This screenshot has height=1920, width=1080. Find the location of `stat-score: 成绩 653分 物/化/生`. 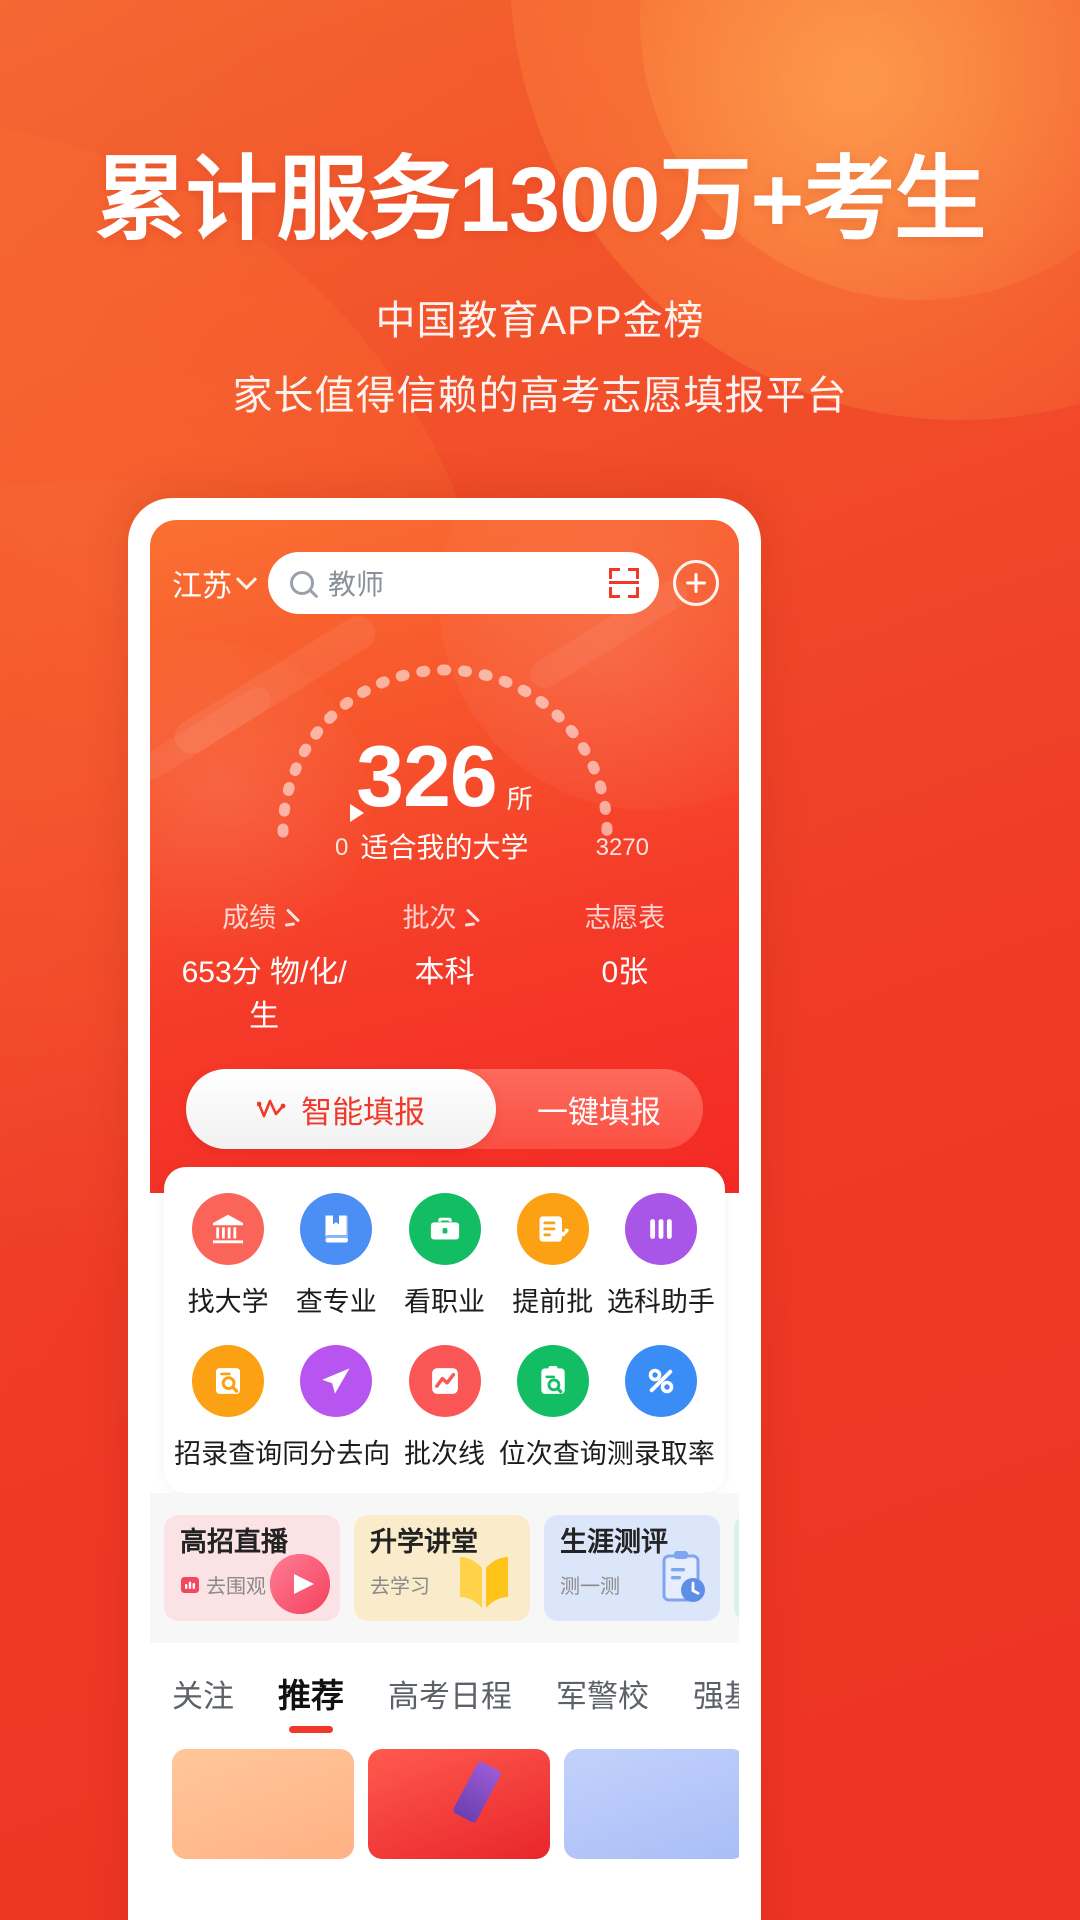

stat-score: 成绩 653分 物/化/生 is located at coordinates (264, 965).